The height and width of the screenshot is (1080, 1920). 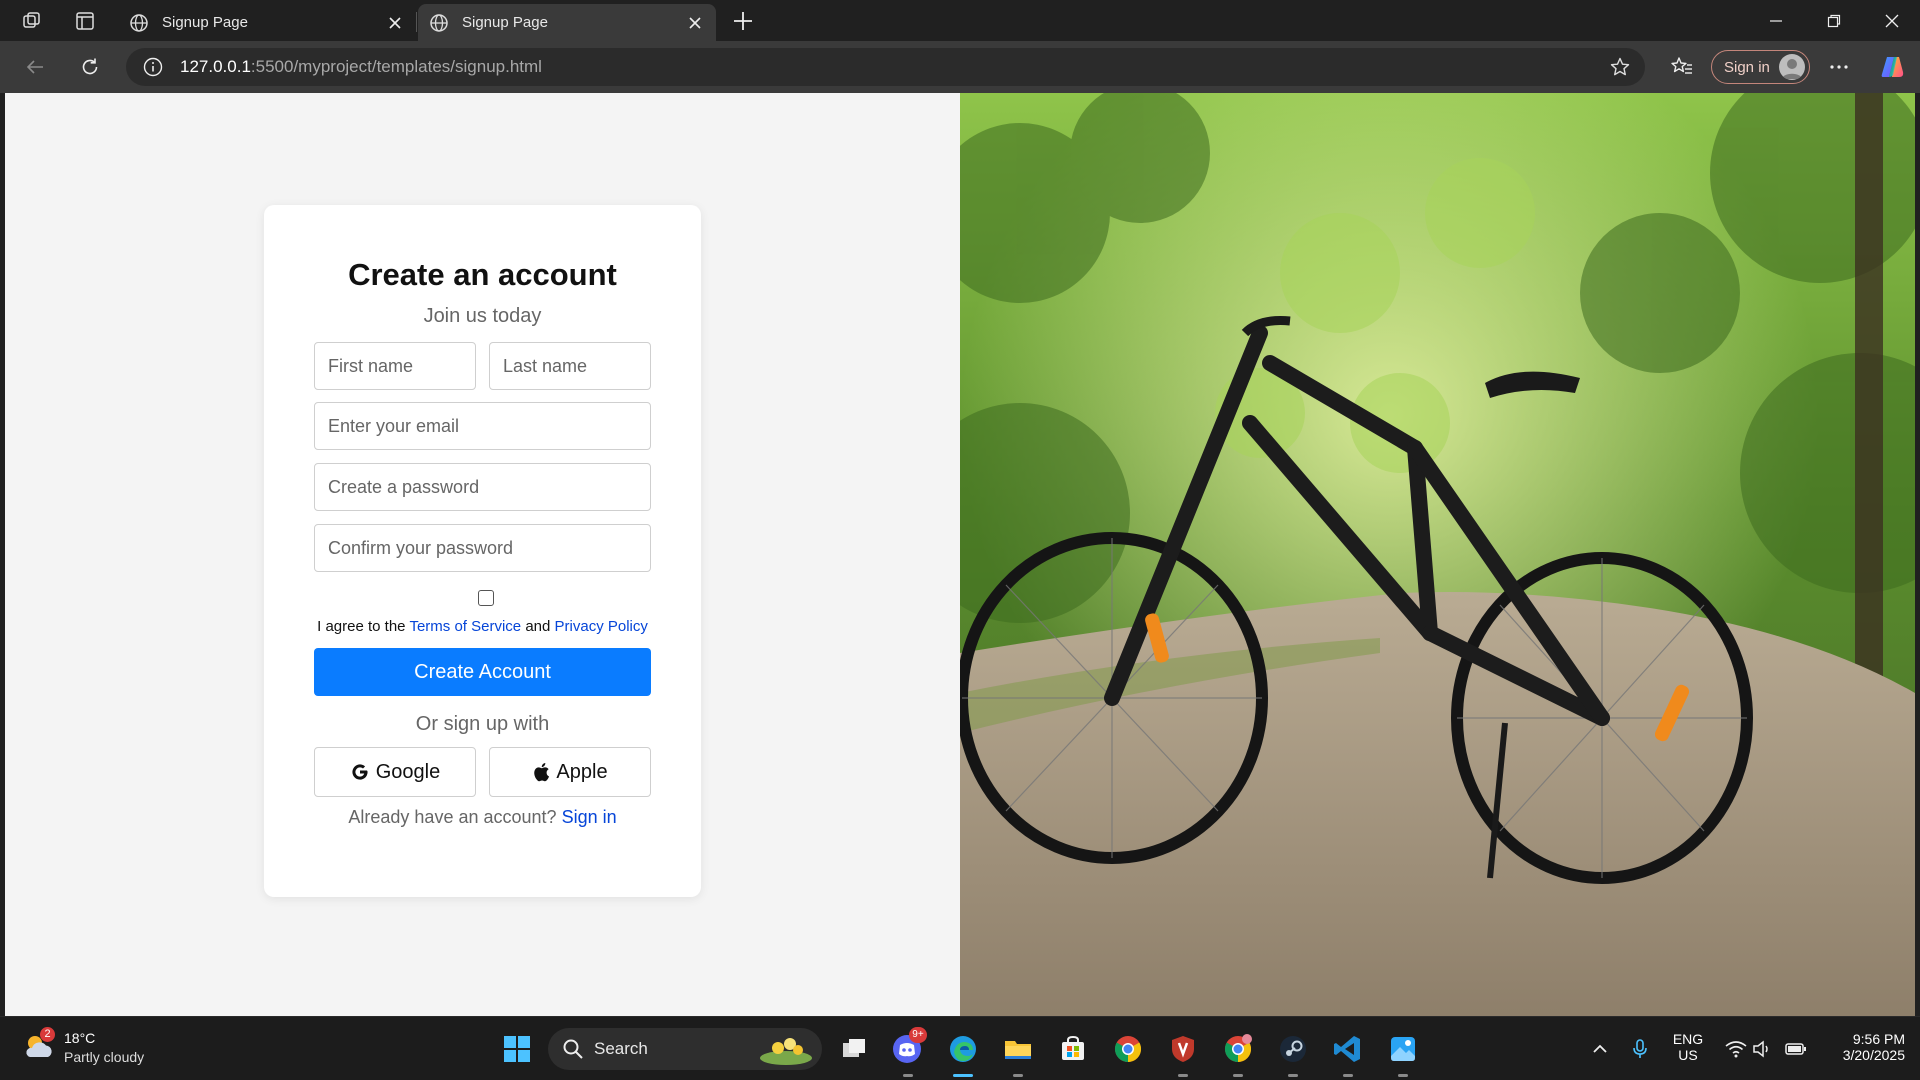 What do you see at coordinates (1018, 1049) in the screenshot?
I see `file-explorer-icon` at bounding box center [1018, 1049].